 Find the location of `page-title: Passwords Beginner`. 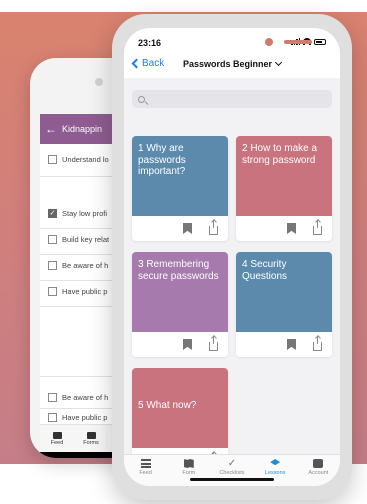

page-title: Passwords Beginner is located at coordinates (232, 63).